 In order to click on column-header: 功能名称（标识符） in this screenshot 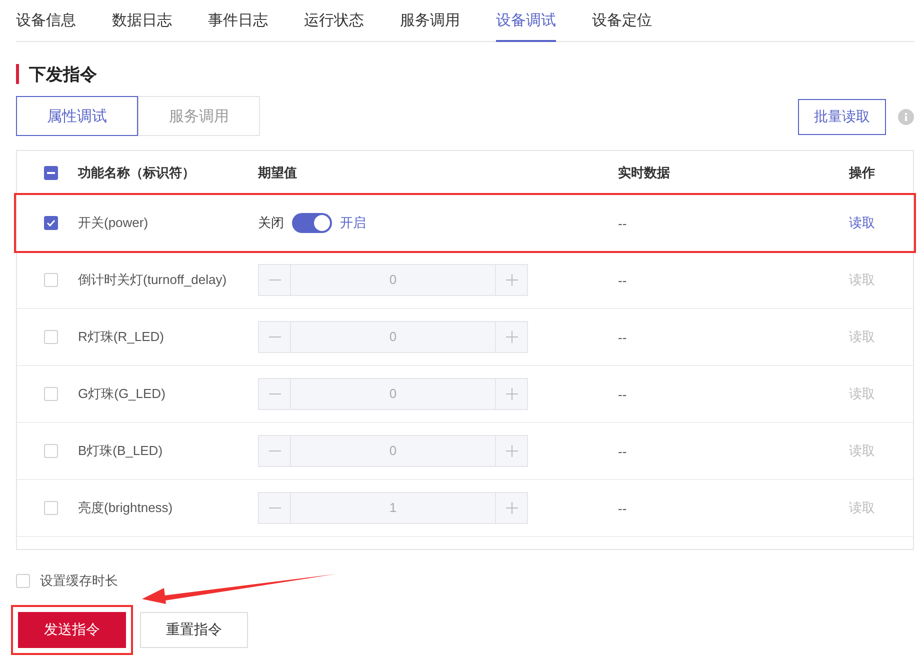, I will do `click(137, 173)`.